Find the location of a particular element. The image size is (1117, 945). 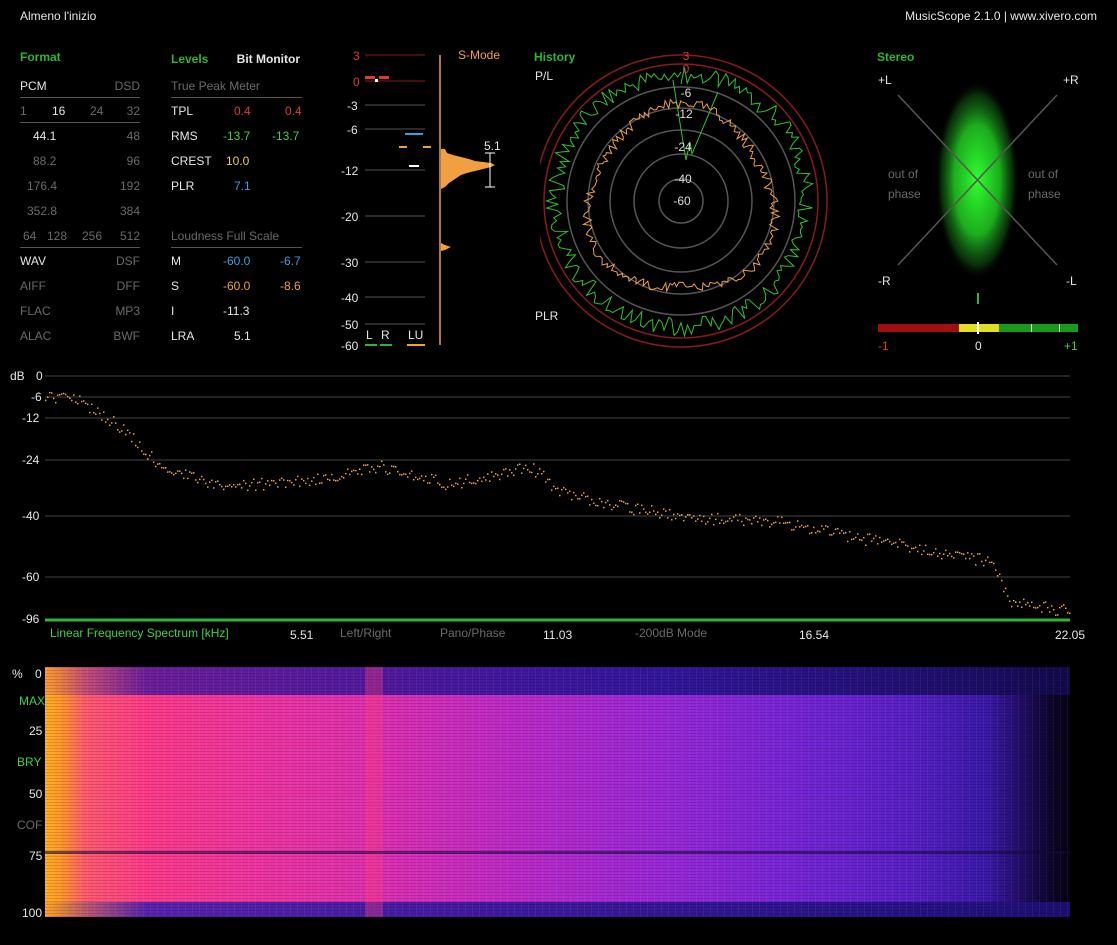

bit-monitor-tab: Bit Monitor is located at coordinates (268, 59).